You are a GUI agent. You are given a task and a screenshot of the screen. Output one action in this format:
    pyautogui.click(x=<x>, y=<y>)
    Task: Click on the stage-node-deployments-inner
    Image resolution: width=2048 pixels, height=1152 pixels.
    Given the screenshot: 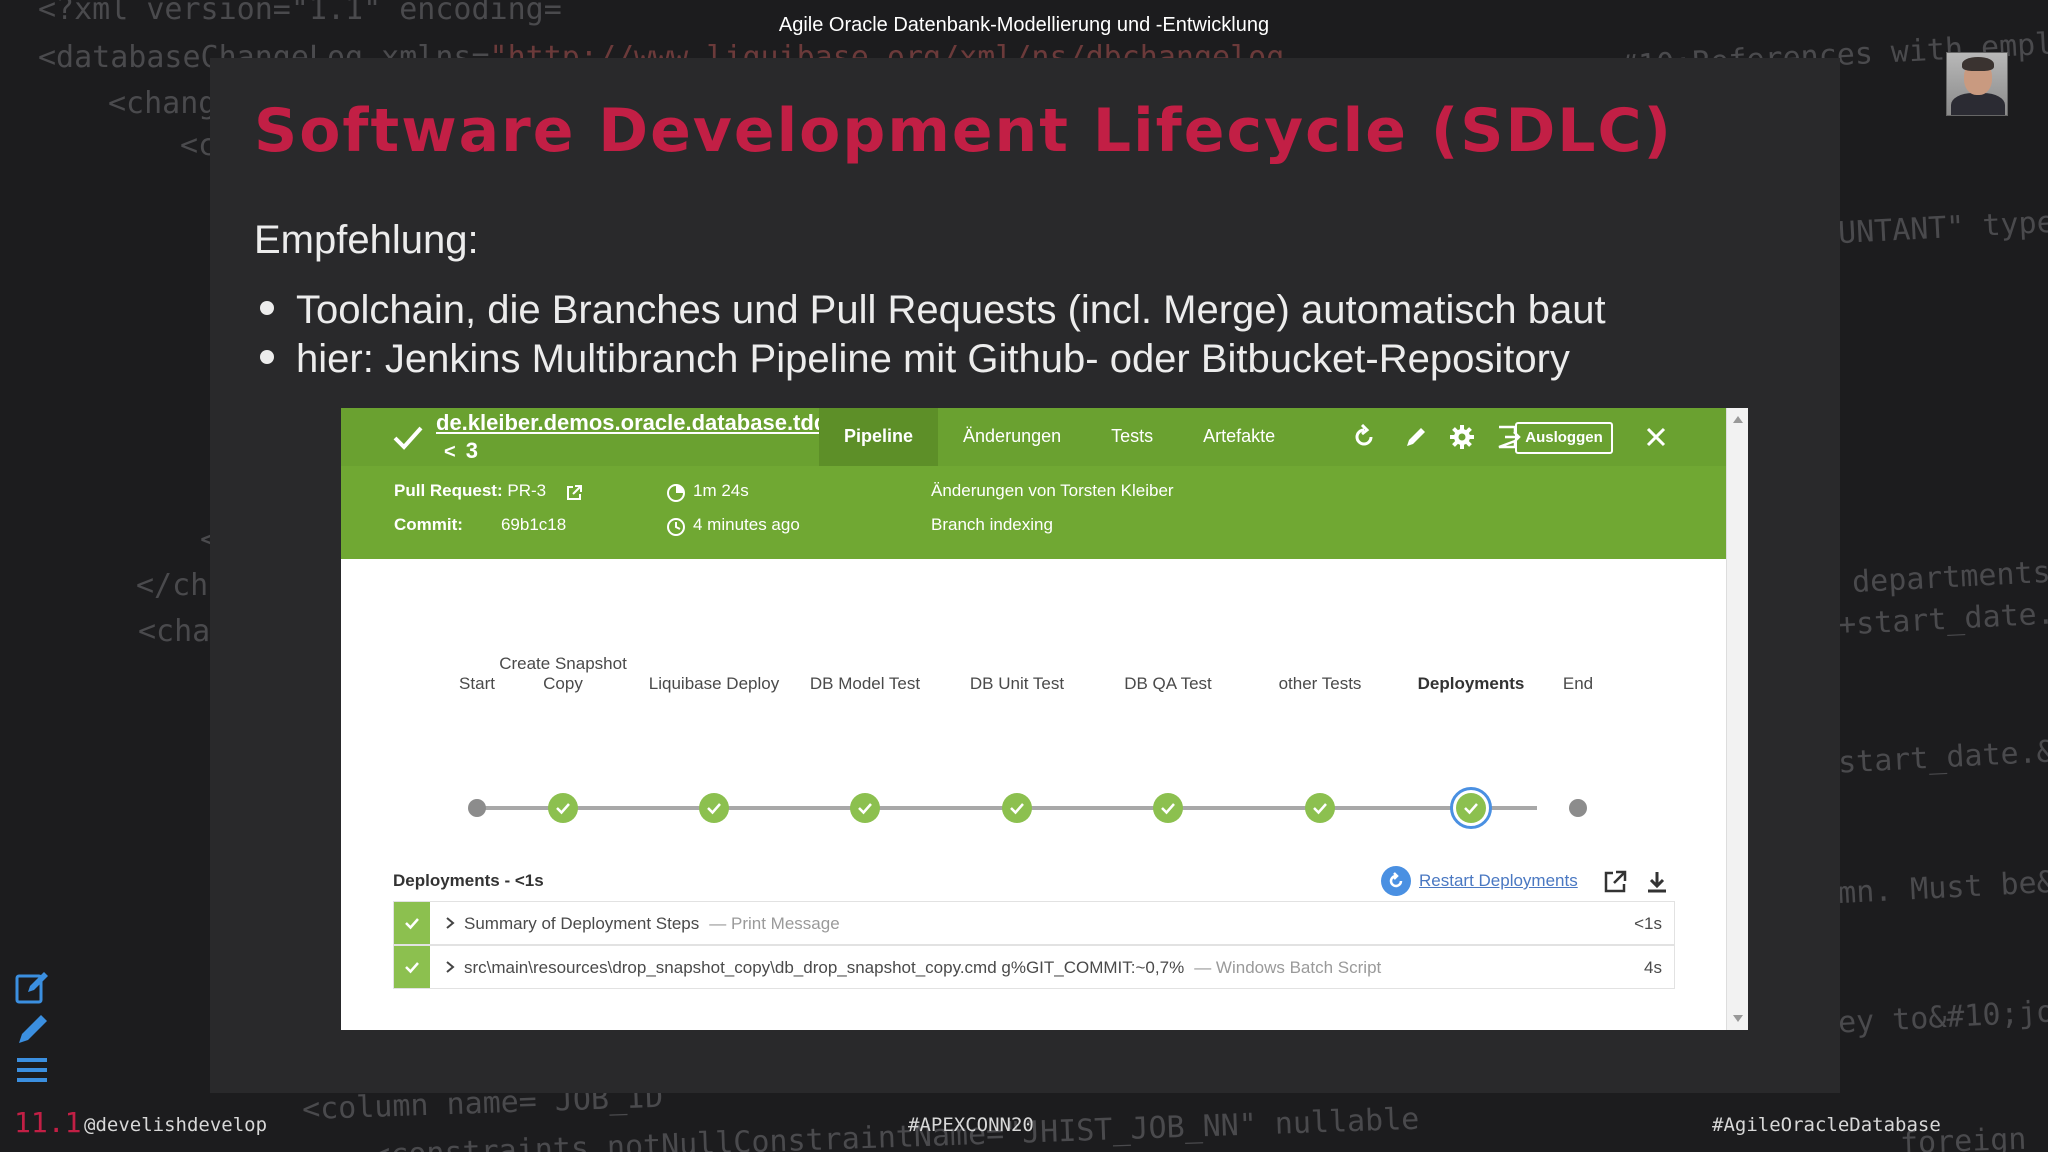 What is the action you would take?
    pyautogui.click(x=1471, y=808)
    